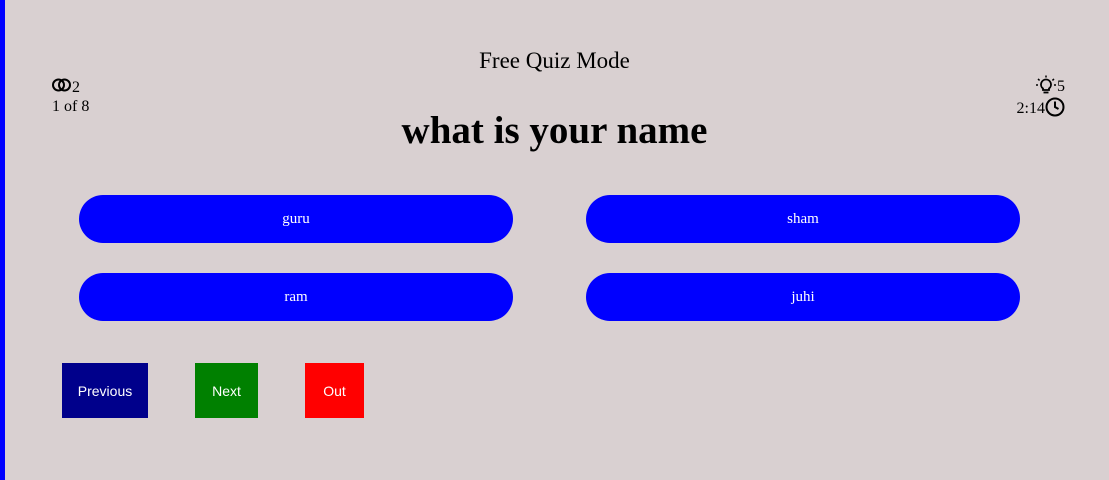 The image size is (1109, 480). Describe the element at coordinates (334, 390) in the screenshot. I see `out-button: Out` at that location.